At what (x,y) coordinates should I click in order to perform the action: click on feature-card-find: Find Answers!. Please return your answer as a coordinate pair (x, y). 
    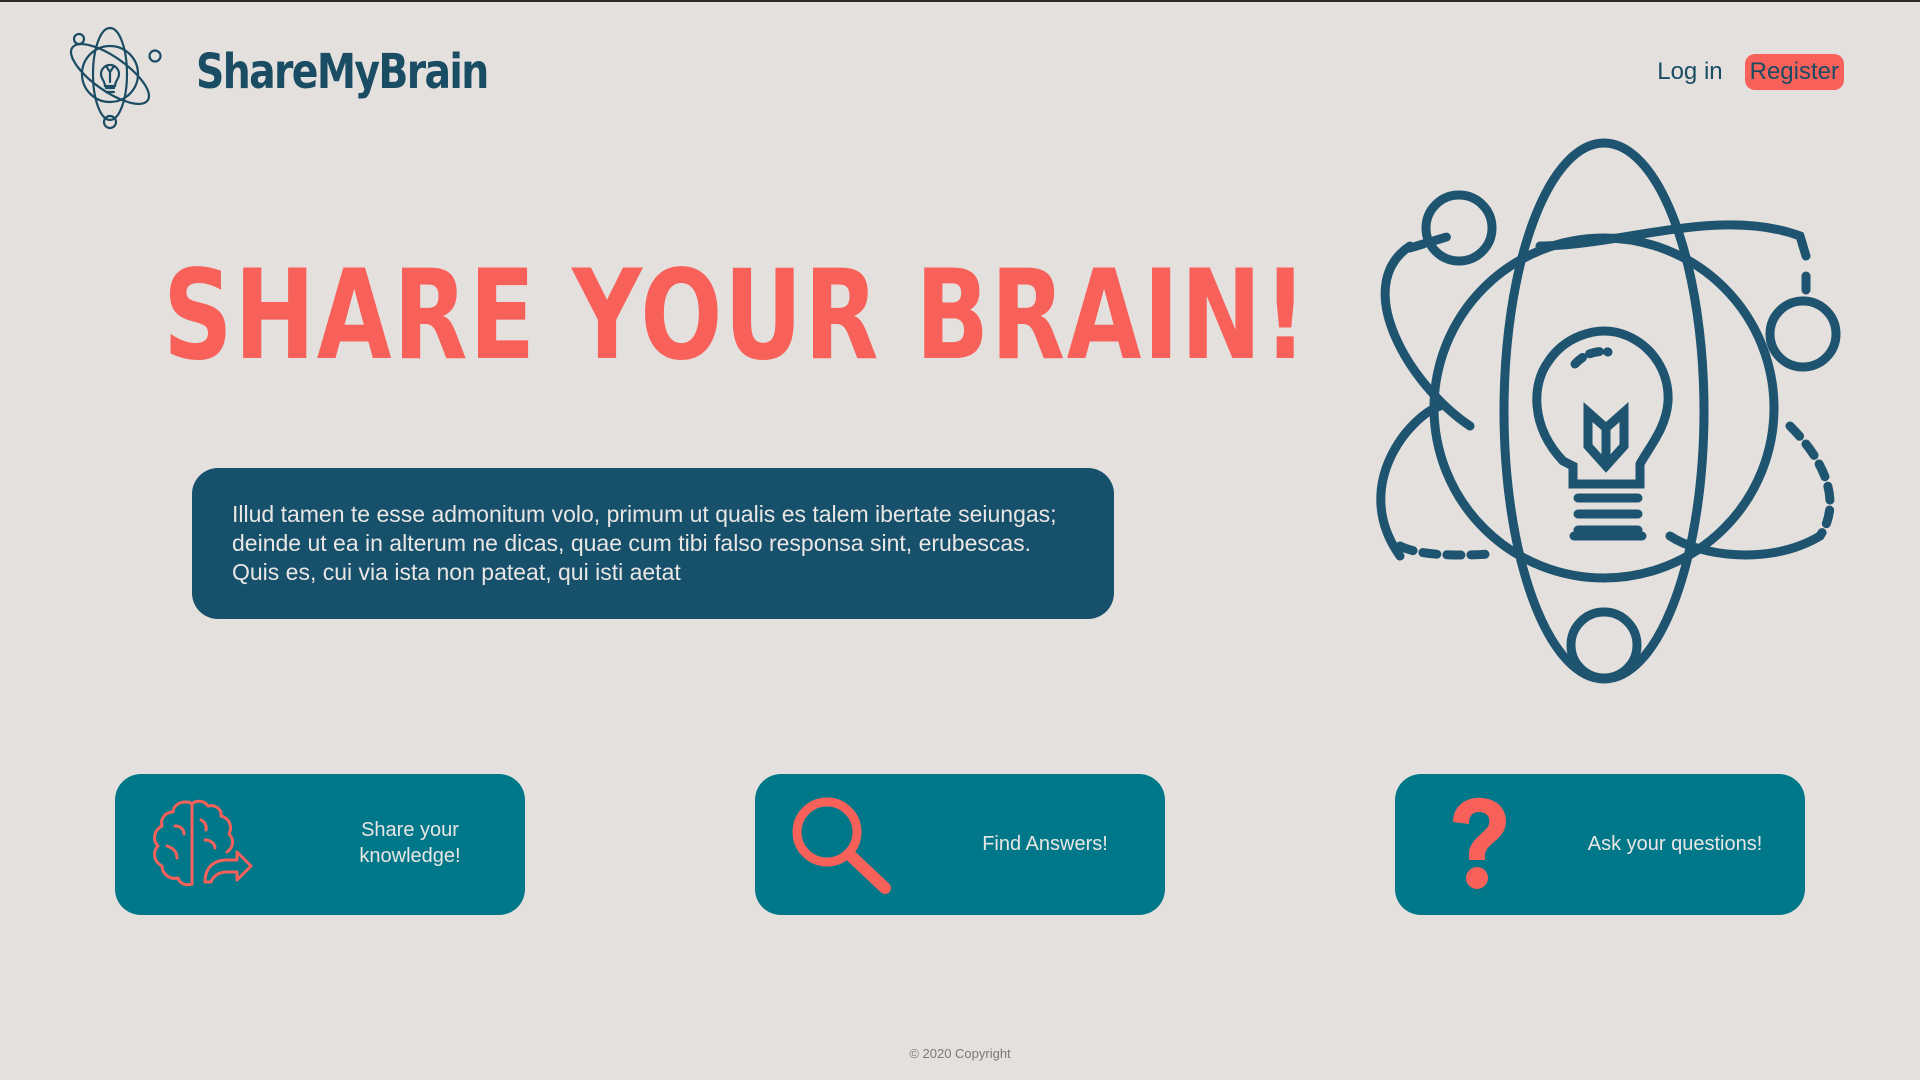
    Looking at the image, I should click on (960, 844).